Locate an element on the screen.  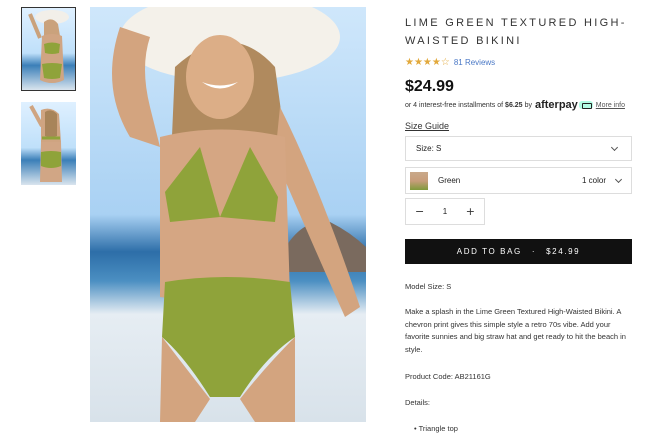
afterpay-icon is located at coordinates (585, 105).